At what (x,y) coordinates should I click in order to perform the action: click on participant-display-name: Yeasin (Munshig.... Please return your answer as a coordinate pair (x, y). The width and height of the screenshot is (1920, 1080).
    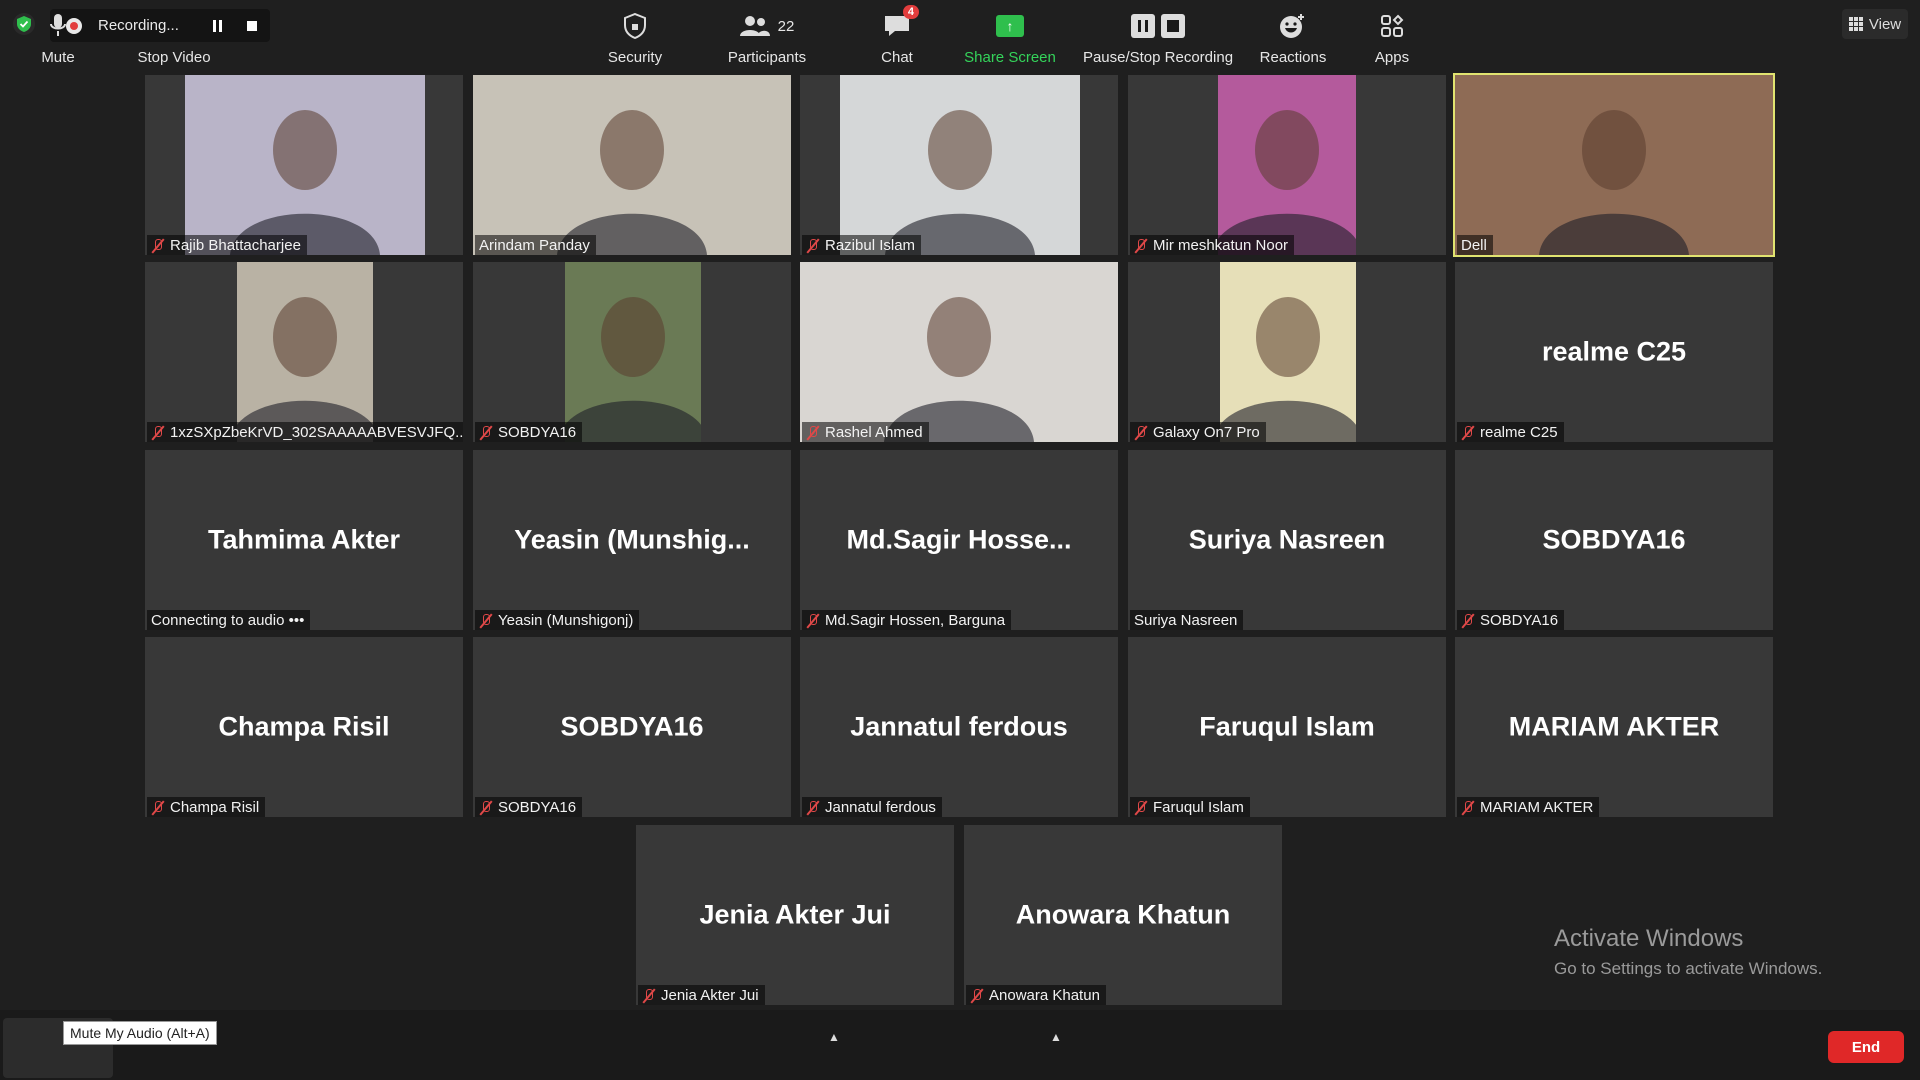
    Looking at the image, I should click on (632, 539).